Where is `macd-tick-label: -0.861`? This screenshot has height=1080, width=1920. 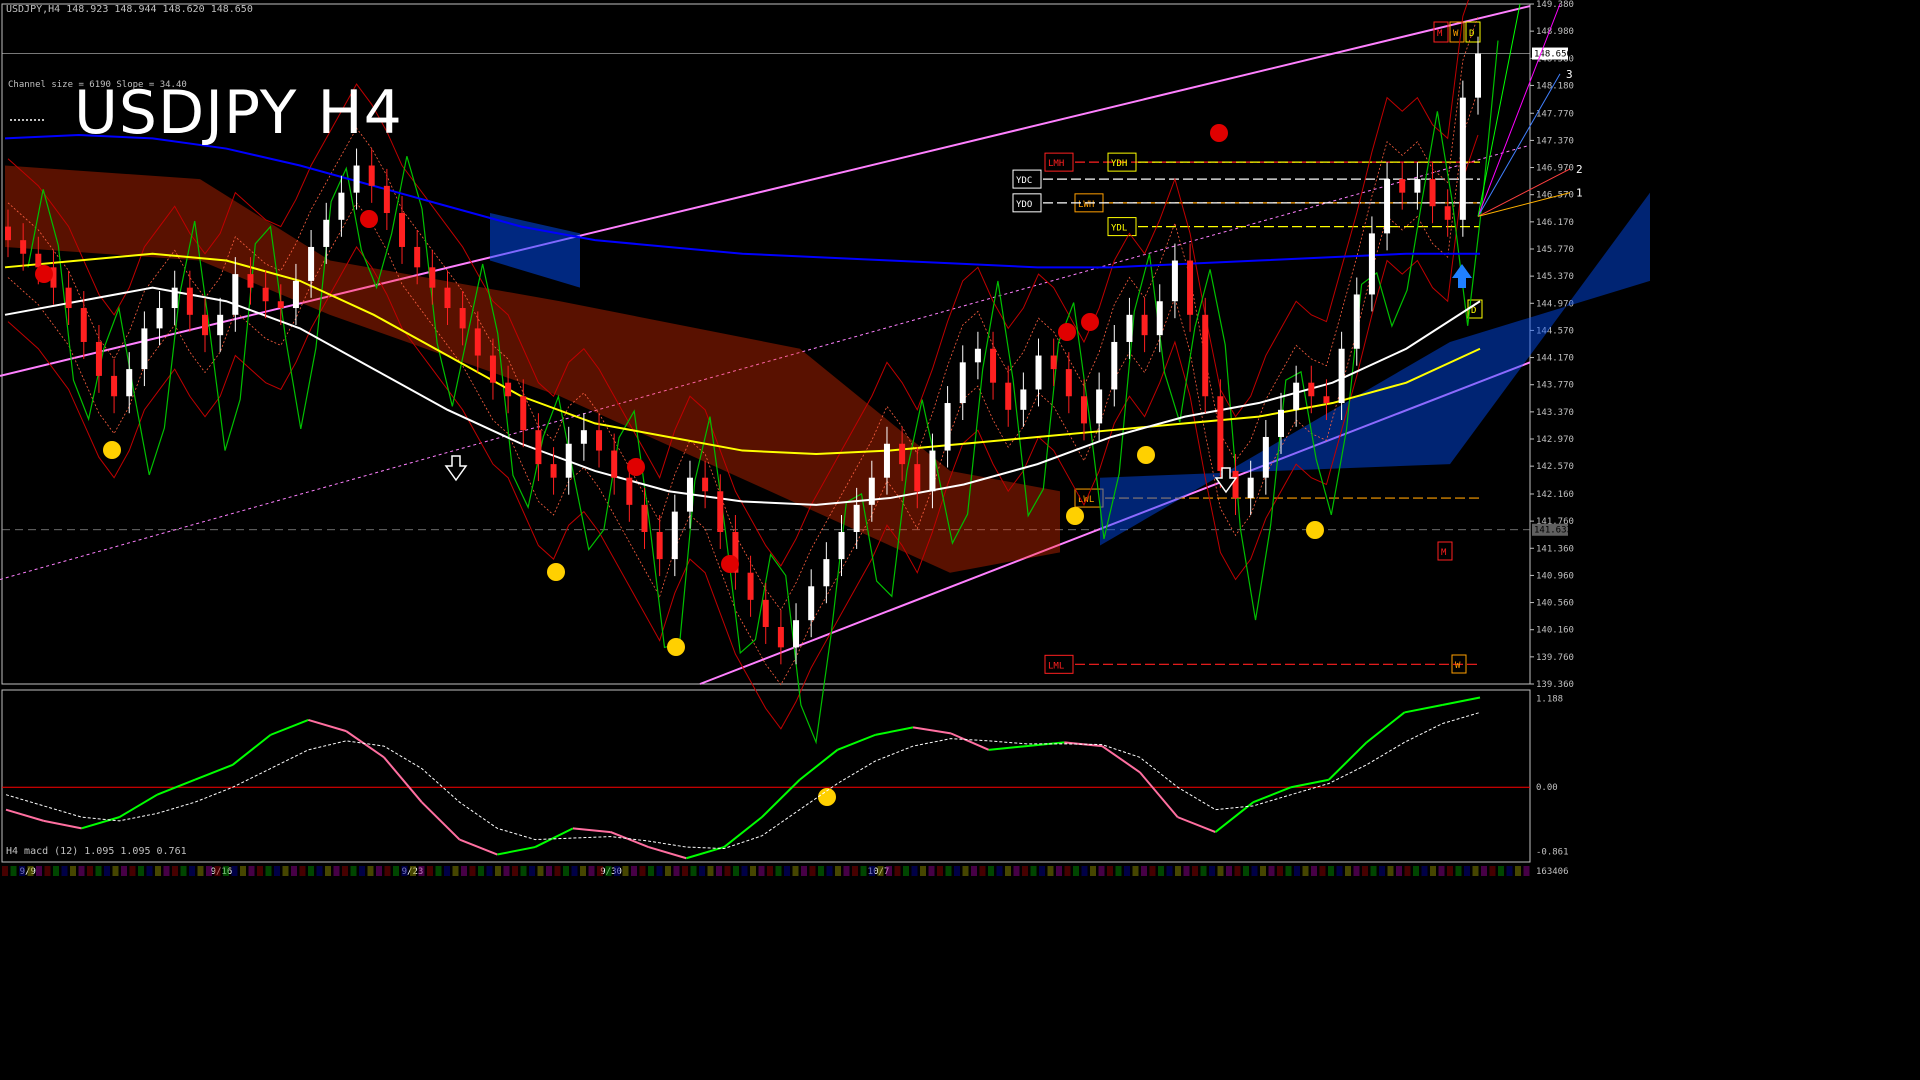
macd-tick-label: -0.861 is located at coordinates (1552, 853).